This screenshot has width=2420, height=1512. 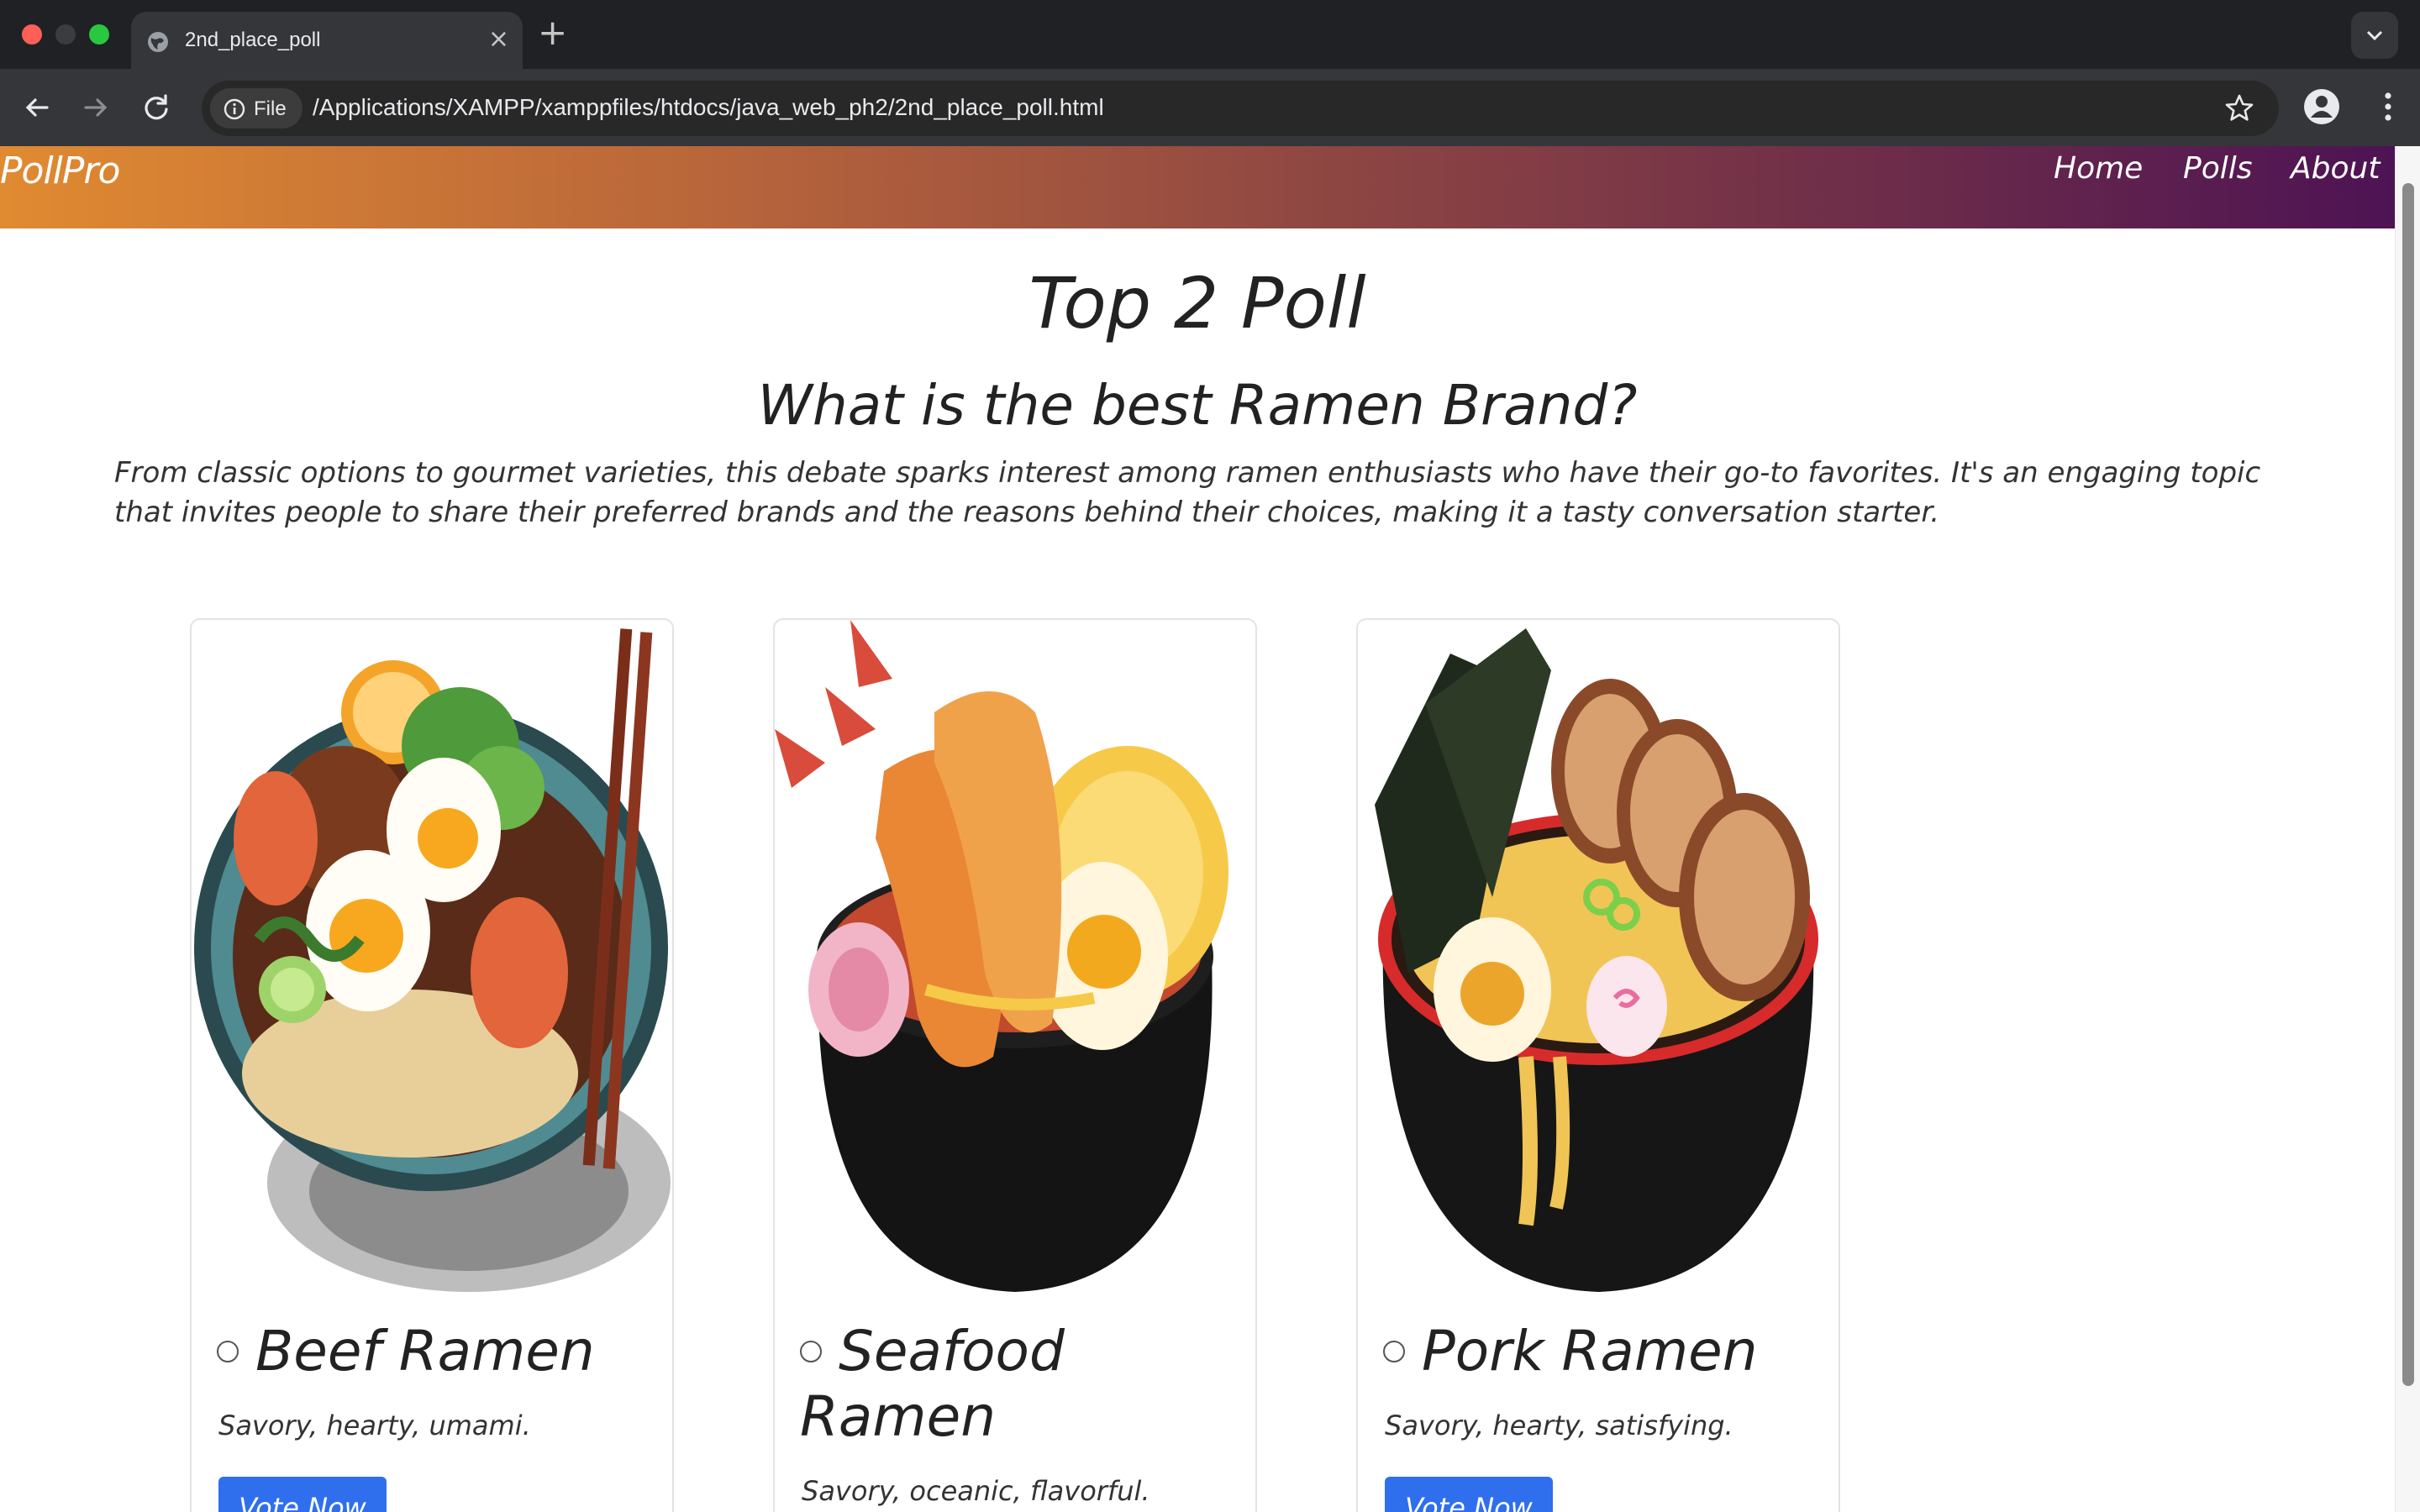 What do you see at coordinates (96, 107) in the screenshot?
I see `forward-arrow-icon` at bounding box center [96, 107].